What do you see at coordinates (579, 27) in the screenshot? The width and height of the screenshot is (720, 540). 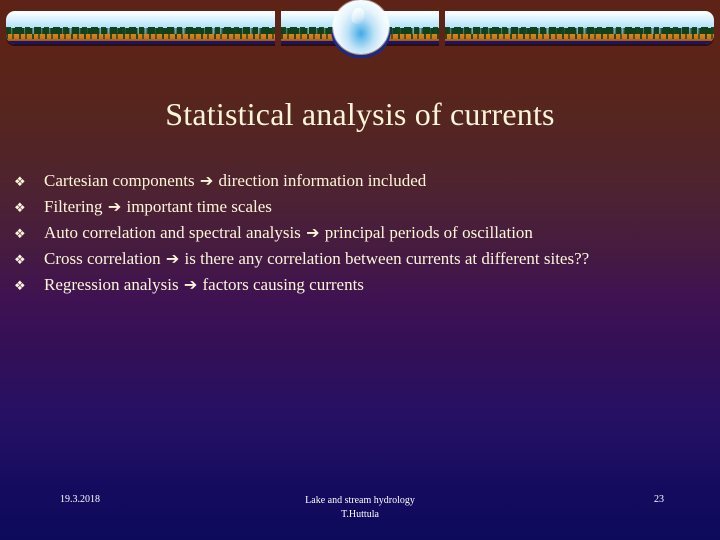 I see `banner-panel-right` at bounding box center [579, 27].